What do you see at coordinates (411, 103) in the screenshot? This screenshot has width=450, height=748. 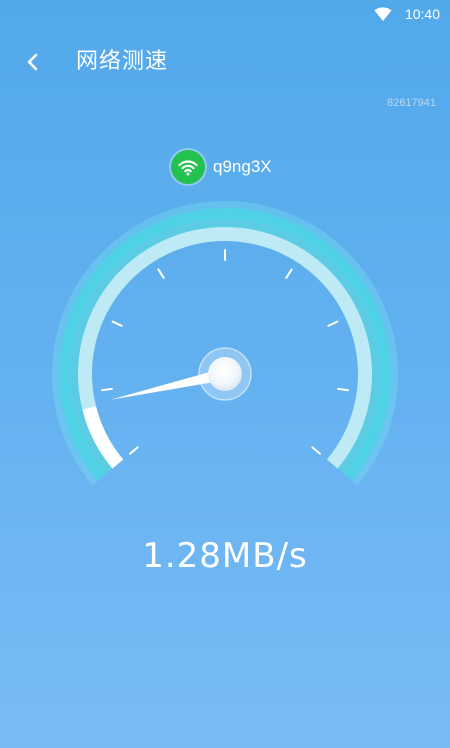 I see `device-id: 82617941` at bounding box center [411, 103].